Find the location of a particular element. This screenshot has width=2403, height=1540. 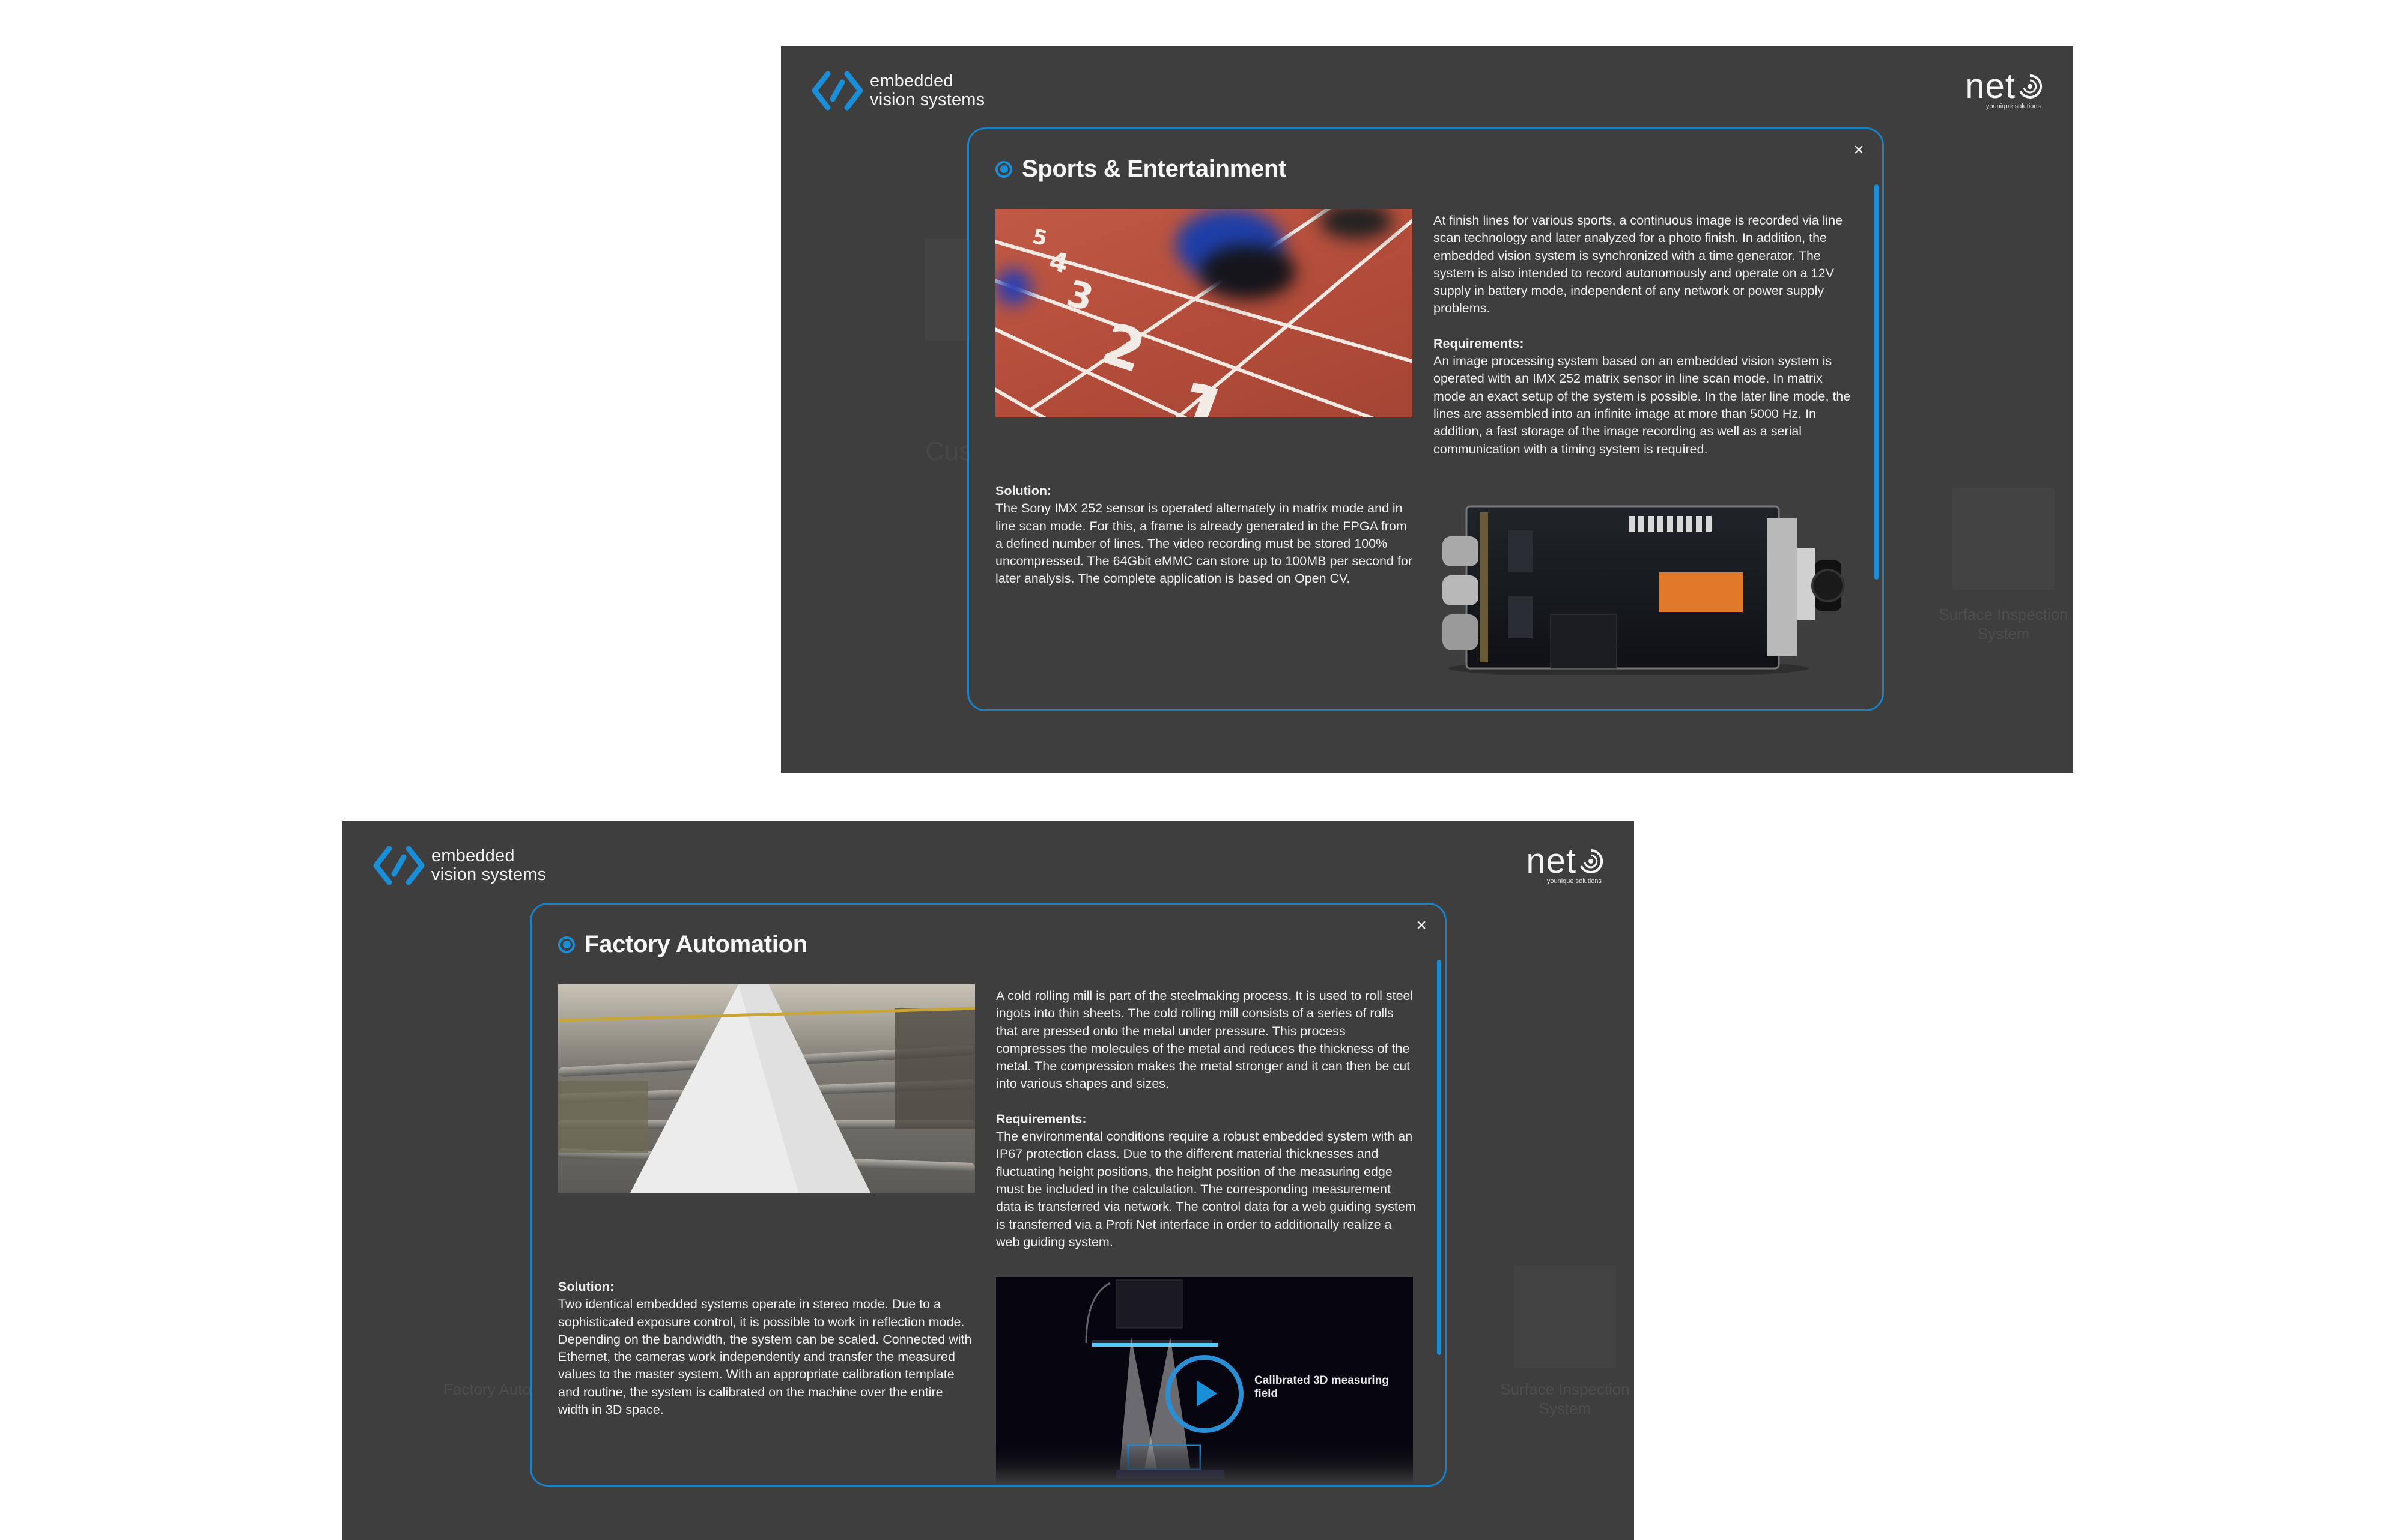

lane-number: 5 is located at coordinates (1040, 238).